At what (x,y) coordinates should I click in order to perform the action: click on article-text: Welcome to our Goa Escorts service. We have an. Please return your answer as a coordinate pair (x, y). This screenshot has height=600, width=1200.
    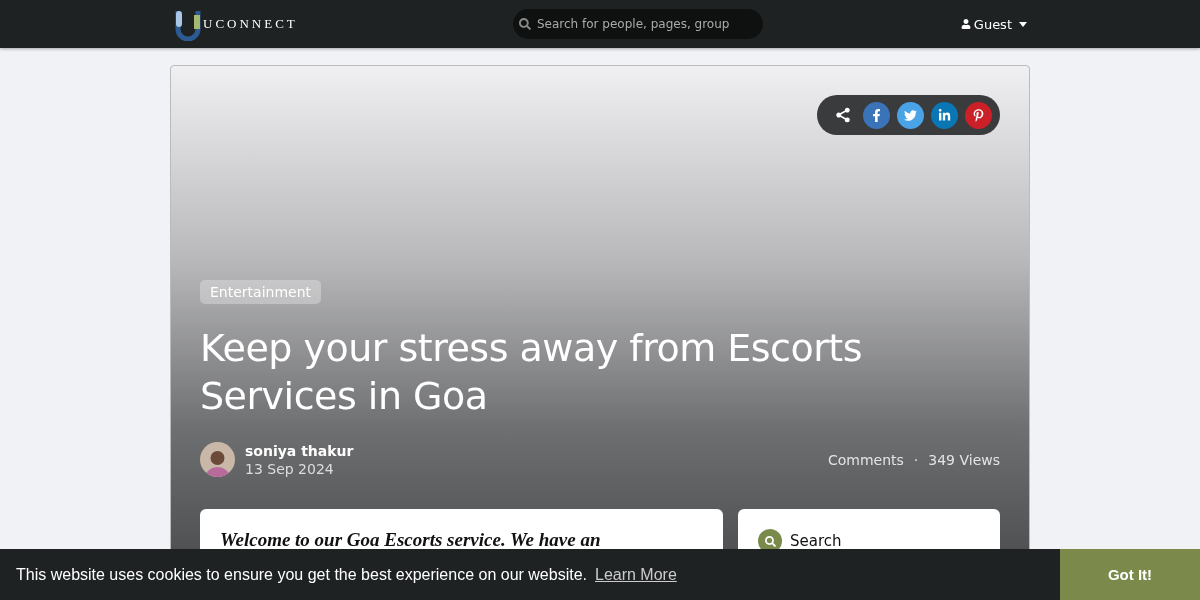
    Looking at the image, I should click on (411, 540).